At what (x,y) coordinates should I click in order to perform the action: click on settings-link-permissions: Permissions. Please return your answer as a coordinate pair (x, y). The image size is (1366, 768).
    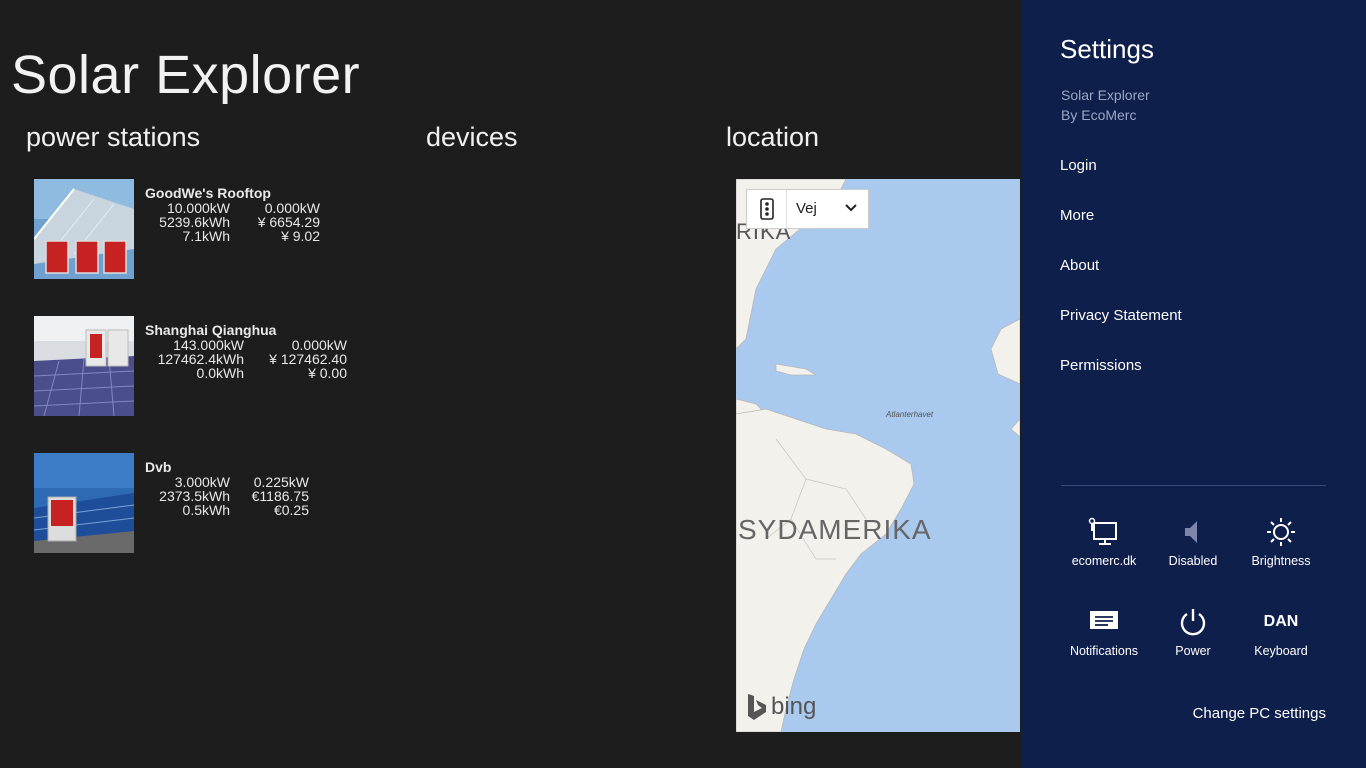
    Looking at the image, I should click on (1101, 365).